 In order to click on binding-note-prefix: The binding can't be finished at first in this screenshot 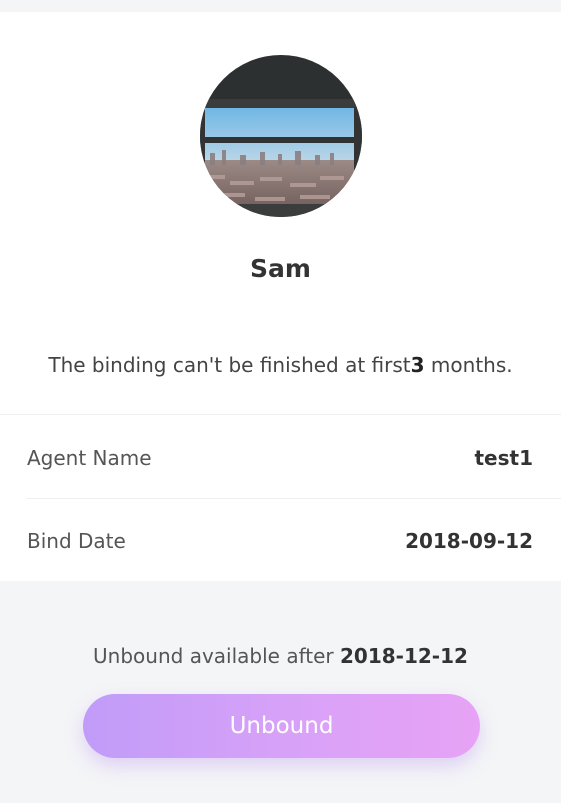, I will do `click(229, 365)`.